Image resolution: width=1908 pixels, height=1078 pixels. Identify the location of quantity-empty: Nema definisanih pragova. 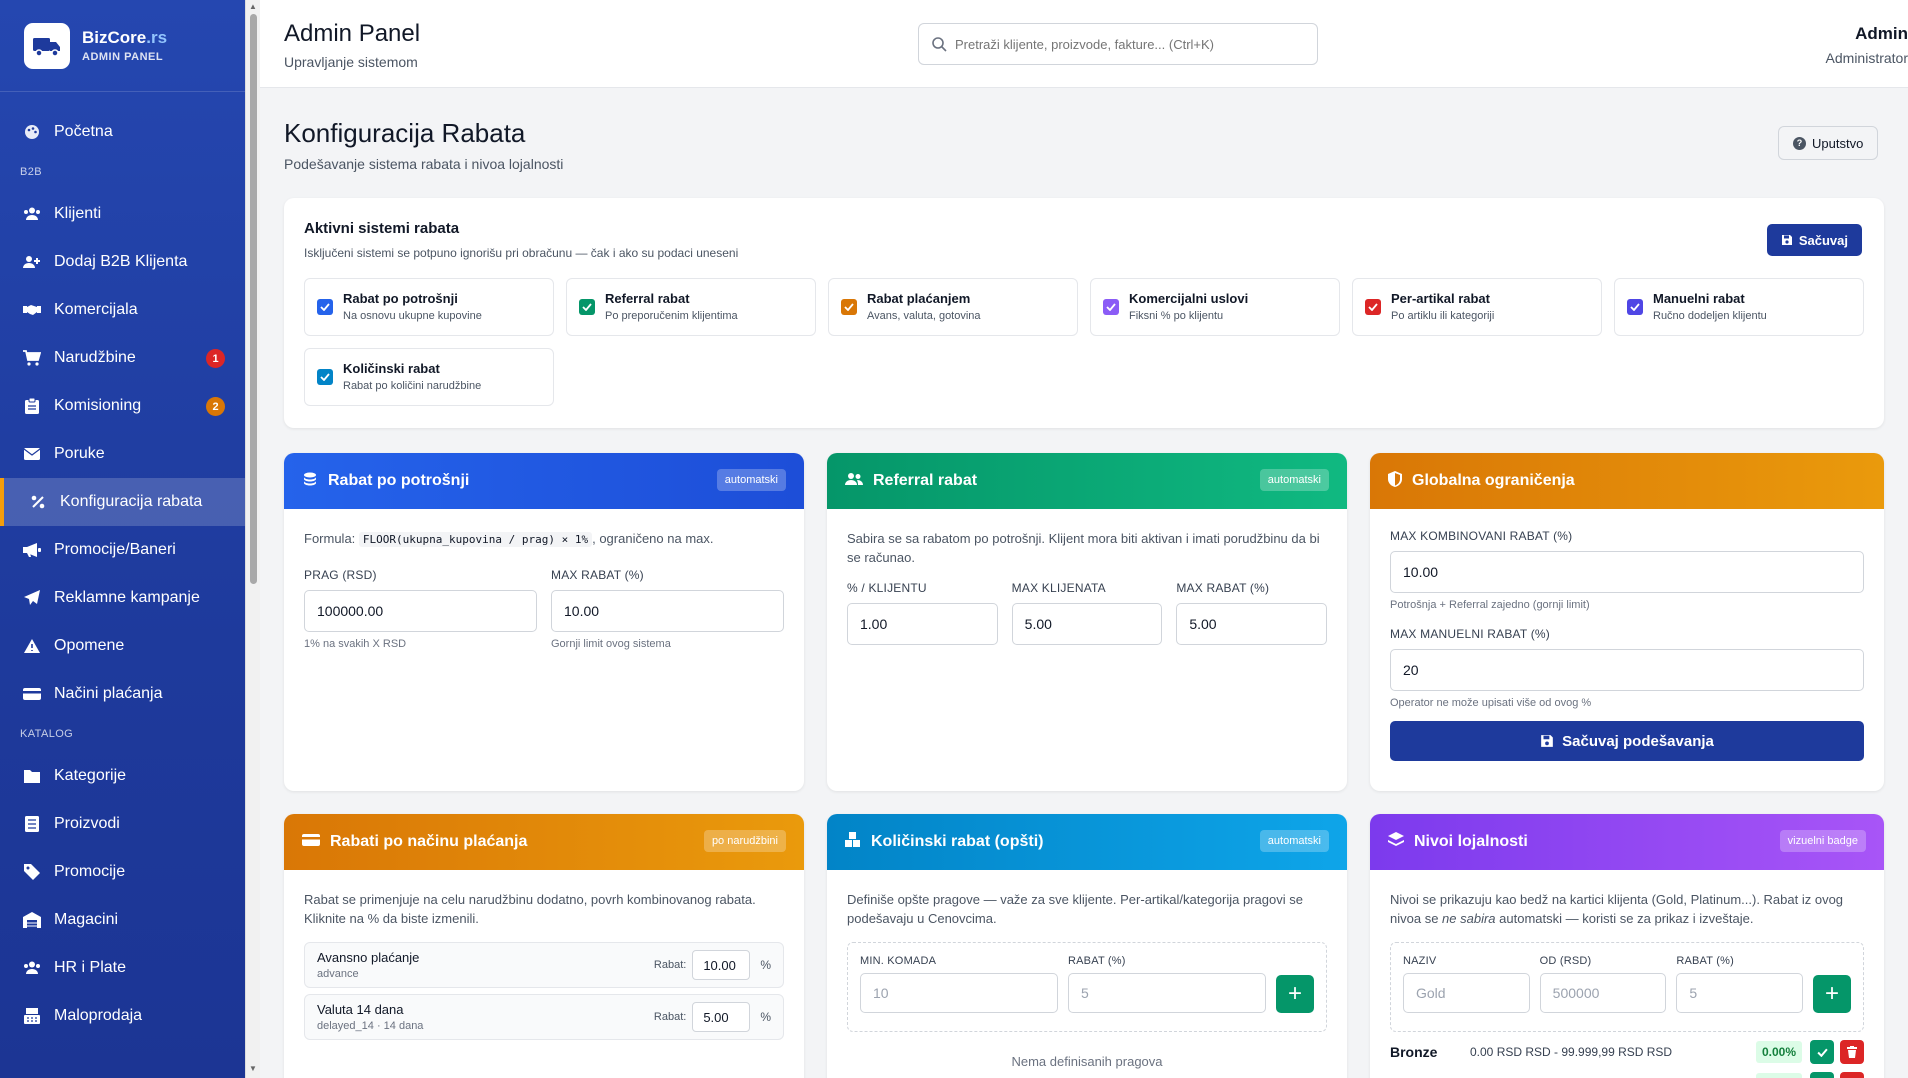
(1087, 1061).